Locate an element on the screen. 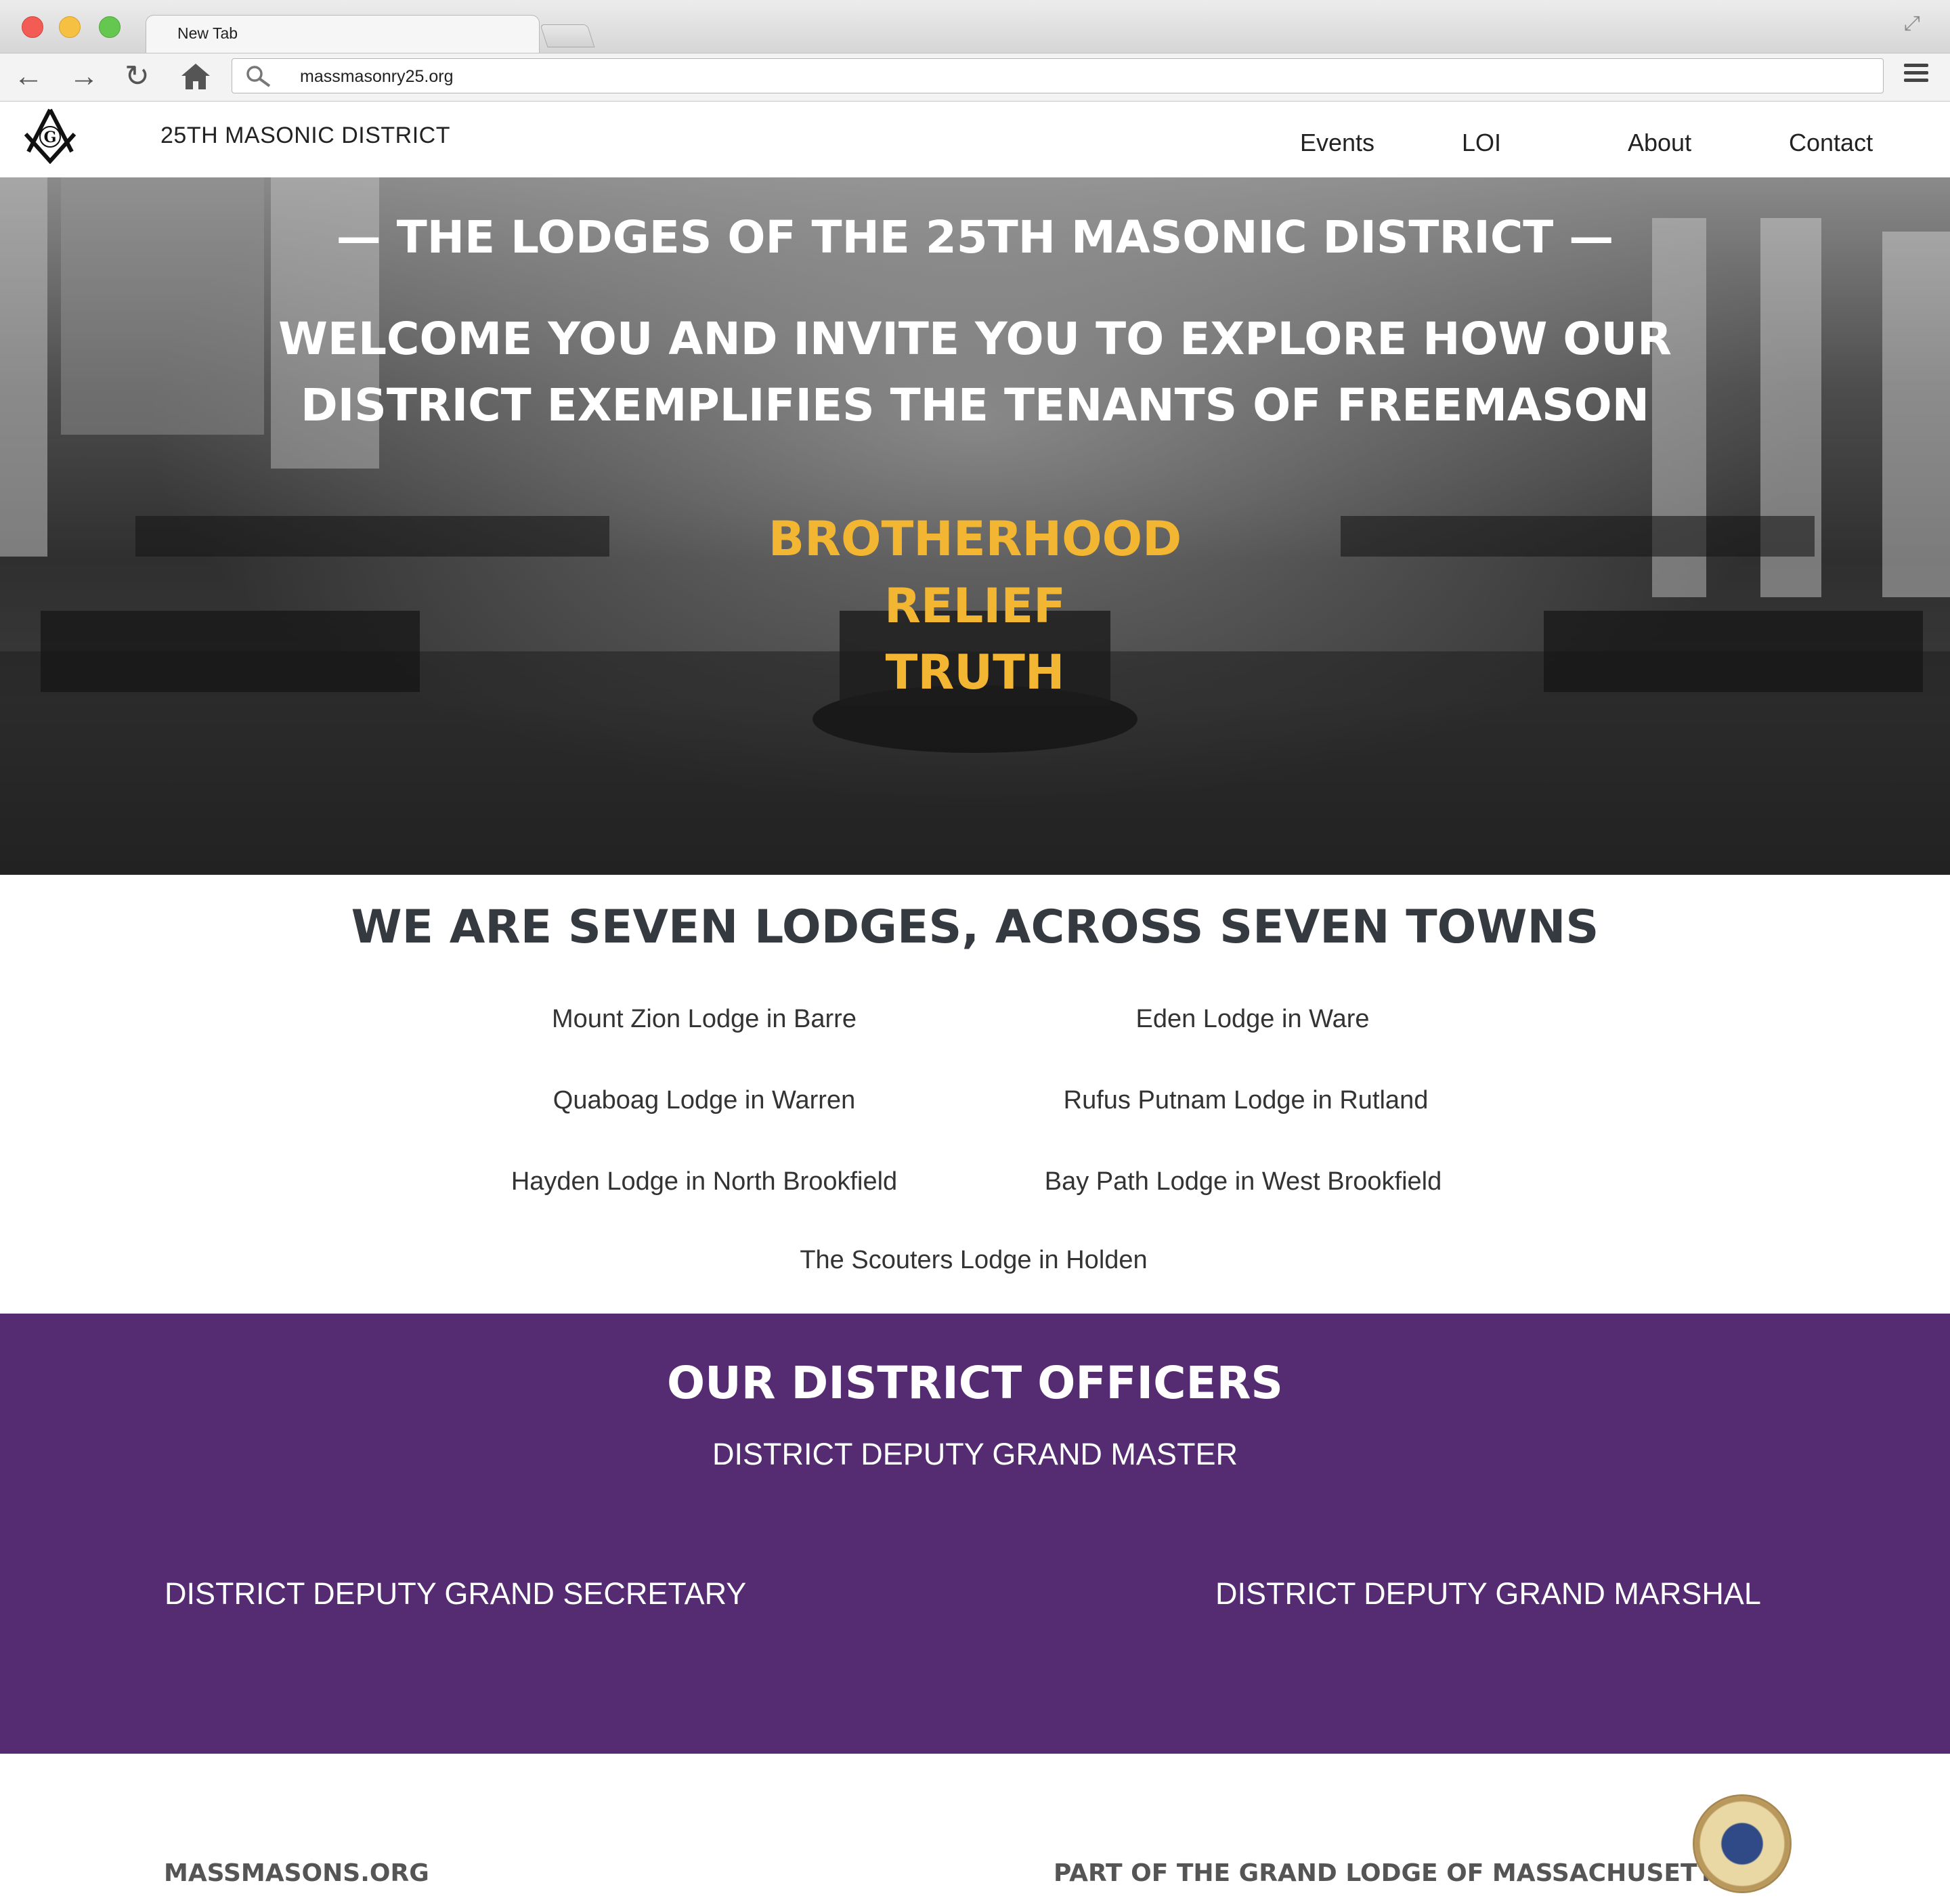  fullscreen-icon: ⤢ is located at coordinates (1912, 24).